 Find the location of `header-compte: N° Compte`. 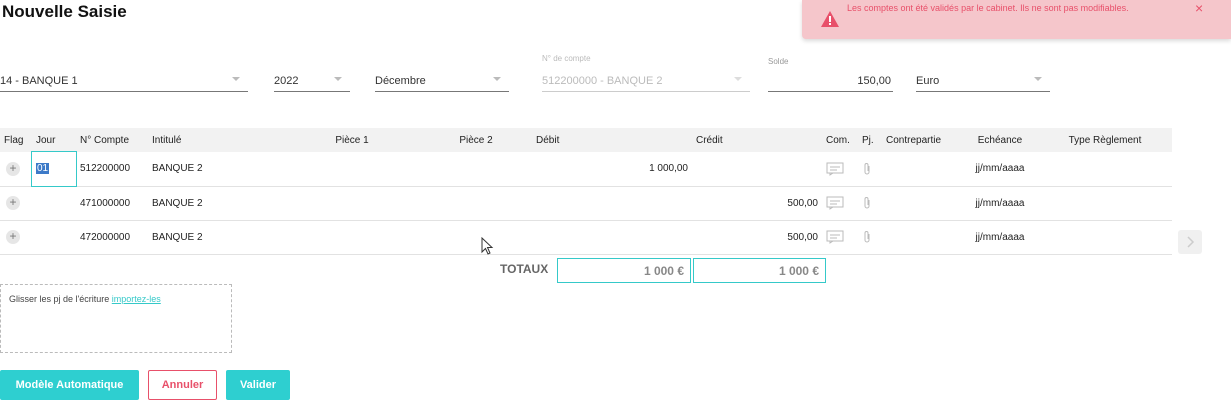

header-compte: N° Compte is located at coordinates (112, 140).